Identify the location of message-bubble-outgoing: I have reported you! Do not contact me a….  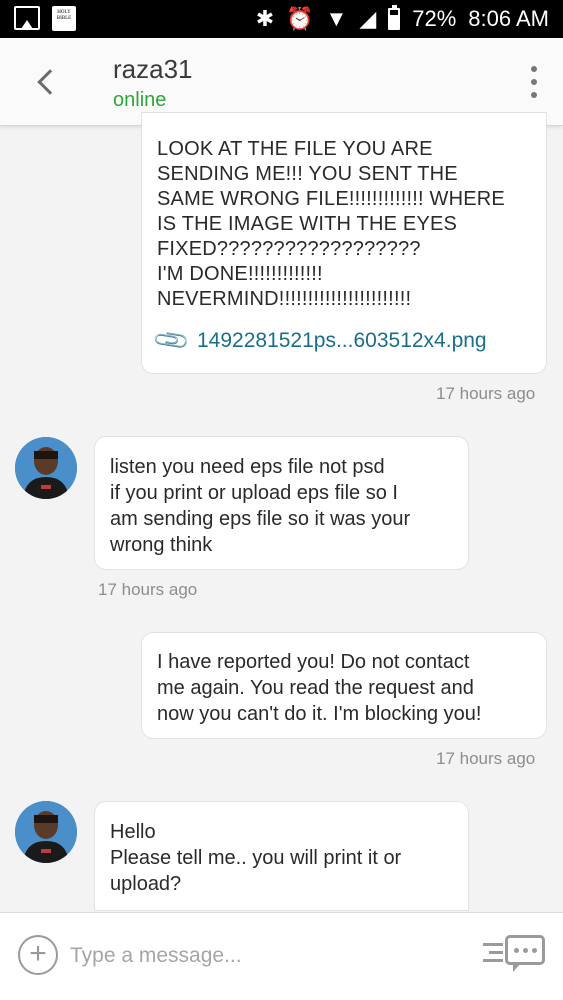
(344, 685).